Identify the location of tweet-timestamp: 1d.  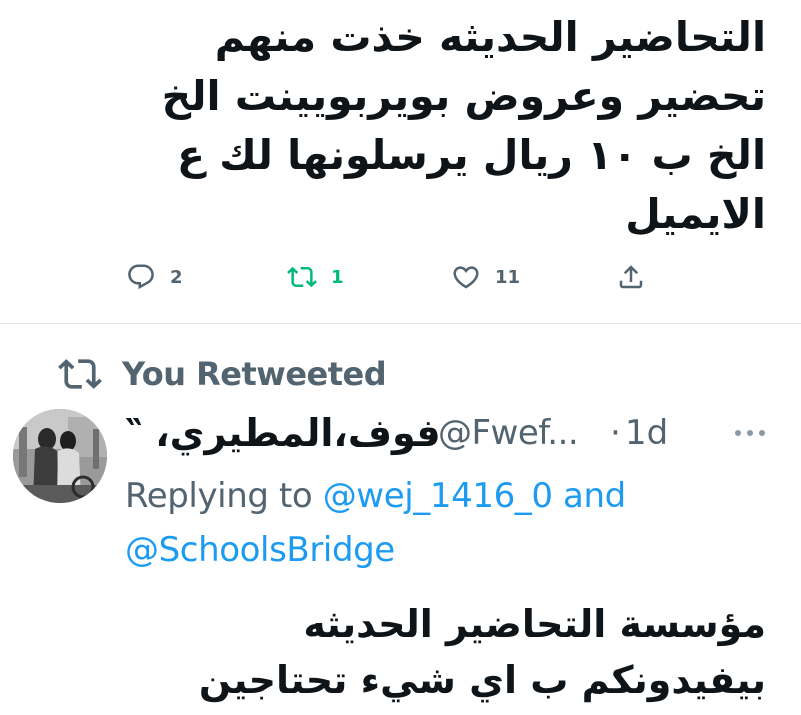
(646, 433).